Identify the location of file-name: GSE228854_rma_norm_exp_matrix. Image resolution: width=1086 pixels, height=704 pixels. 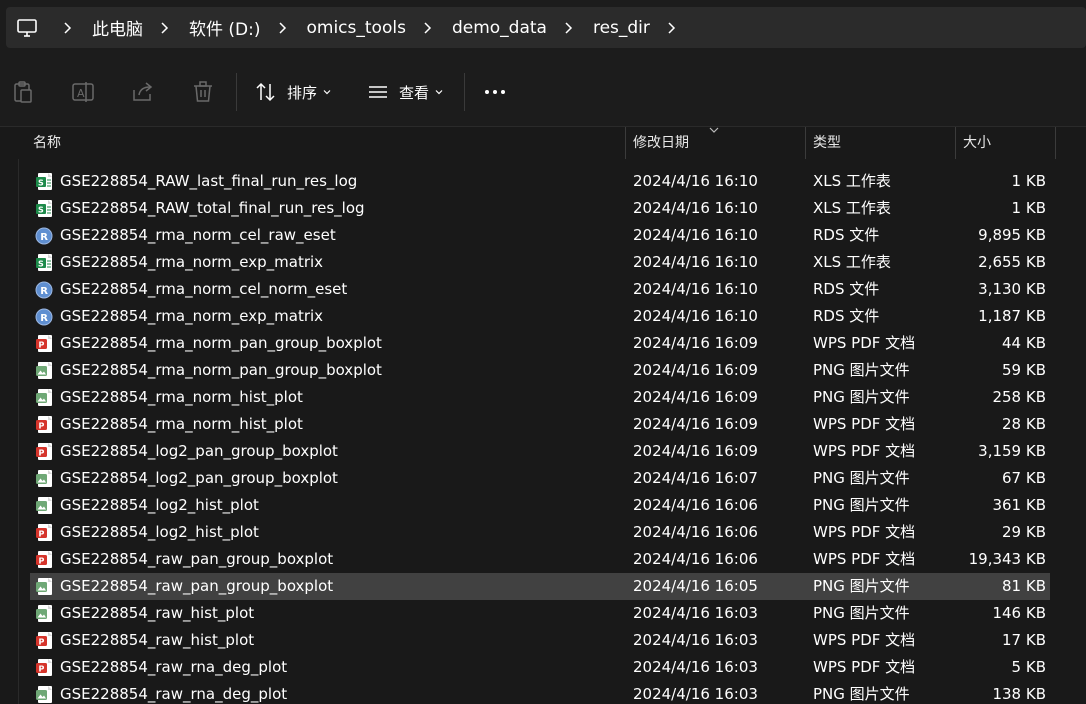
(192, 316).